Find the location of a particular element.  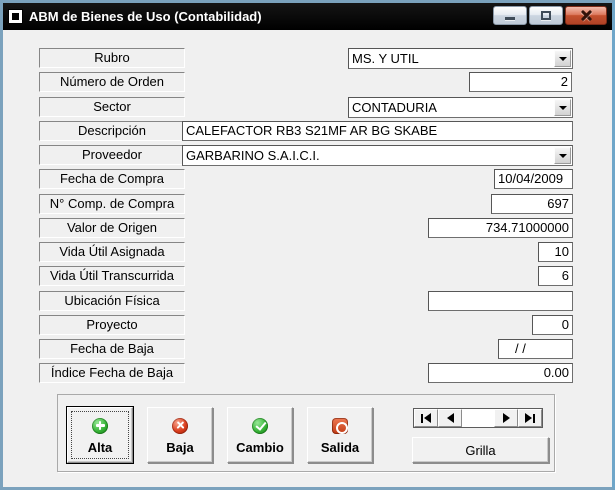

sector-combobox: CONTADURIA is located at coordinates (460, 107).